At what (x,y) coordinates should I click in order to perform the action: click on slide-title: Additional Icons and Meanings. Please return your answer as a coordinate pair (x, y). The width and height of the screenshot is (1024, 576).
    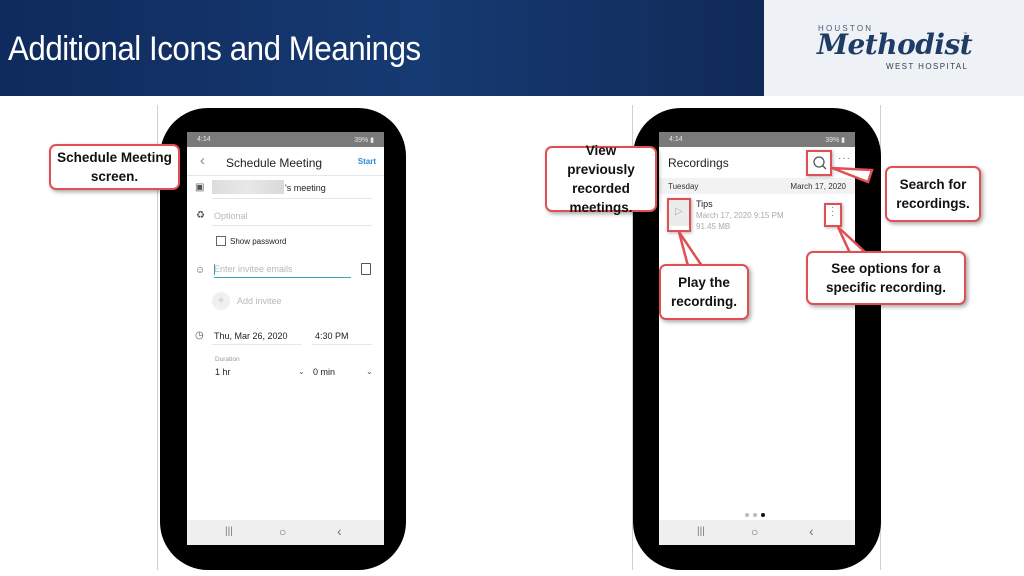
    Looking at the image, I should click on (214, 49).